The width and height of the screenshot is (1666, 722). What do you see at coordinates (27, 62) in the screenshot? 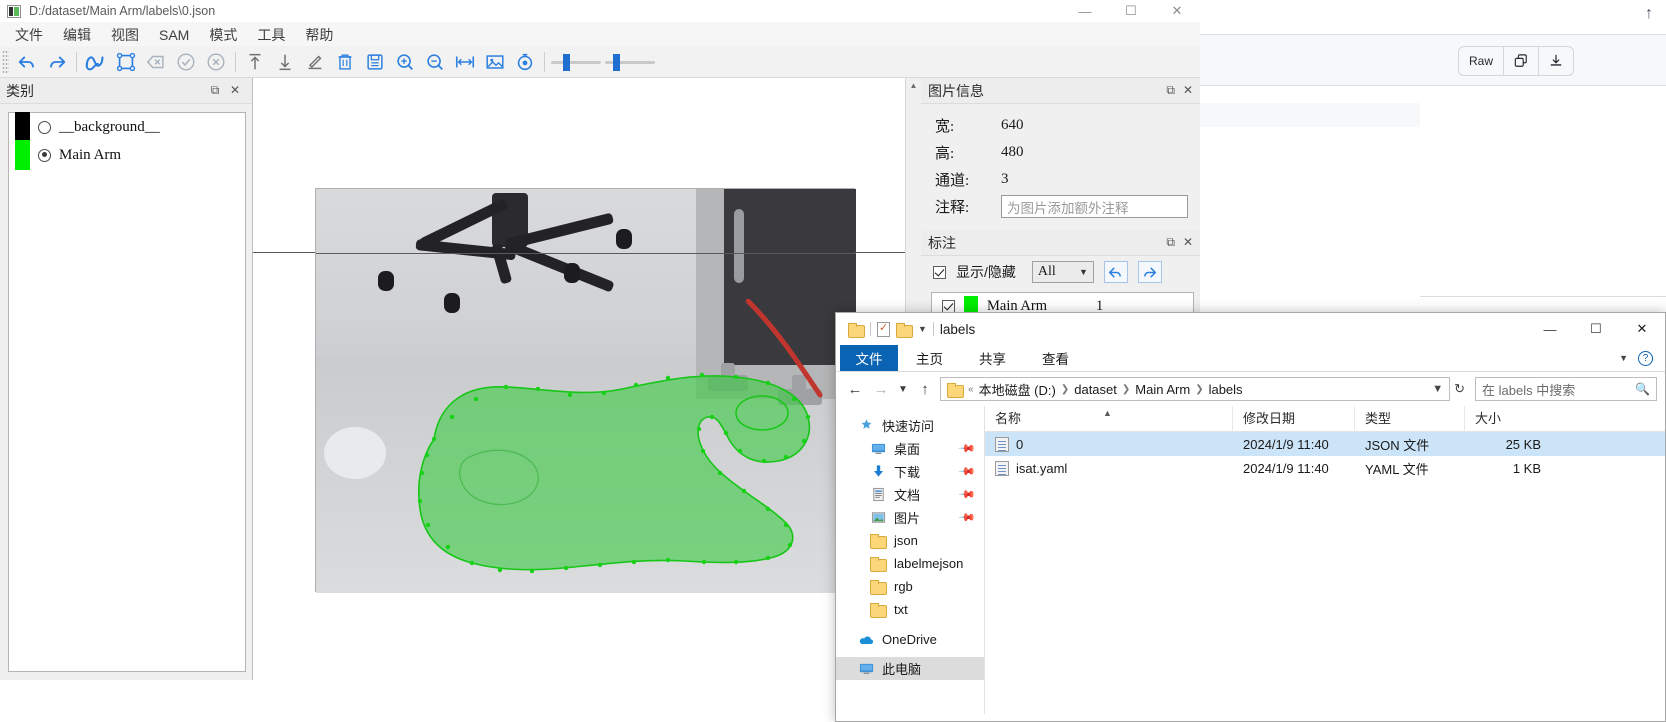
I see `undo-icon` at bounding box center [27, 62].